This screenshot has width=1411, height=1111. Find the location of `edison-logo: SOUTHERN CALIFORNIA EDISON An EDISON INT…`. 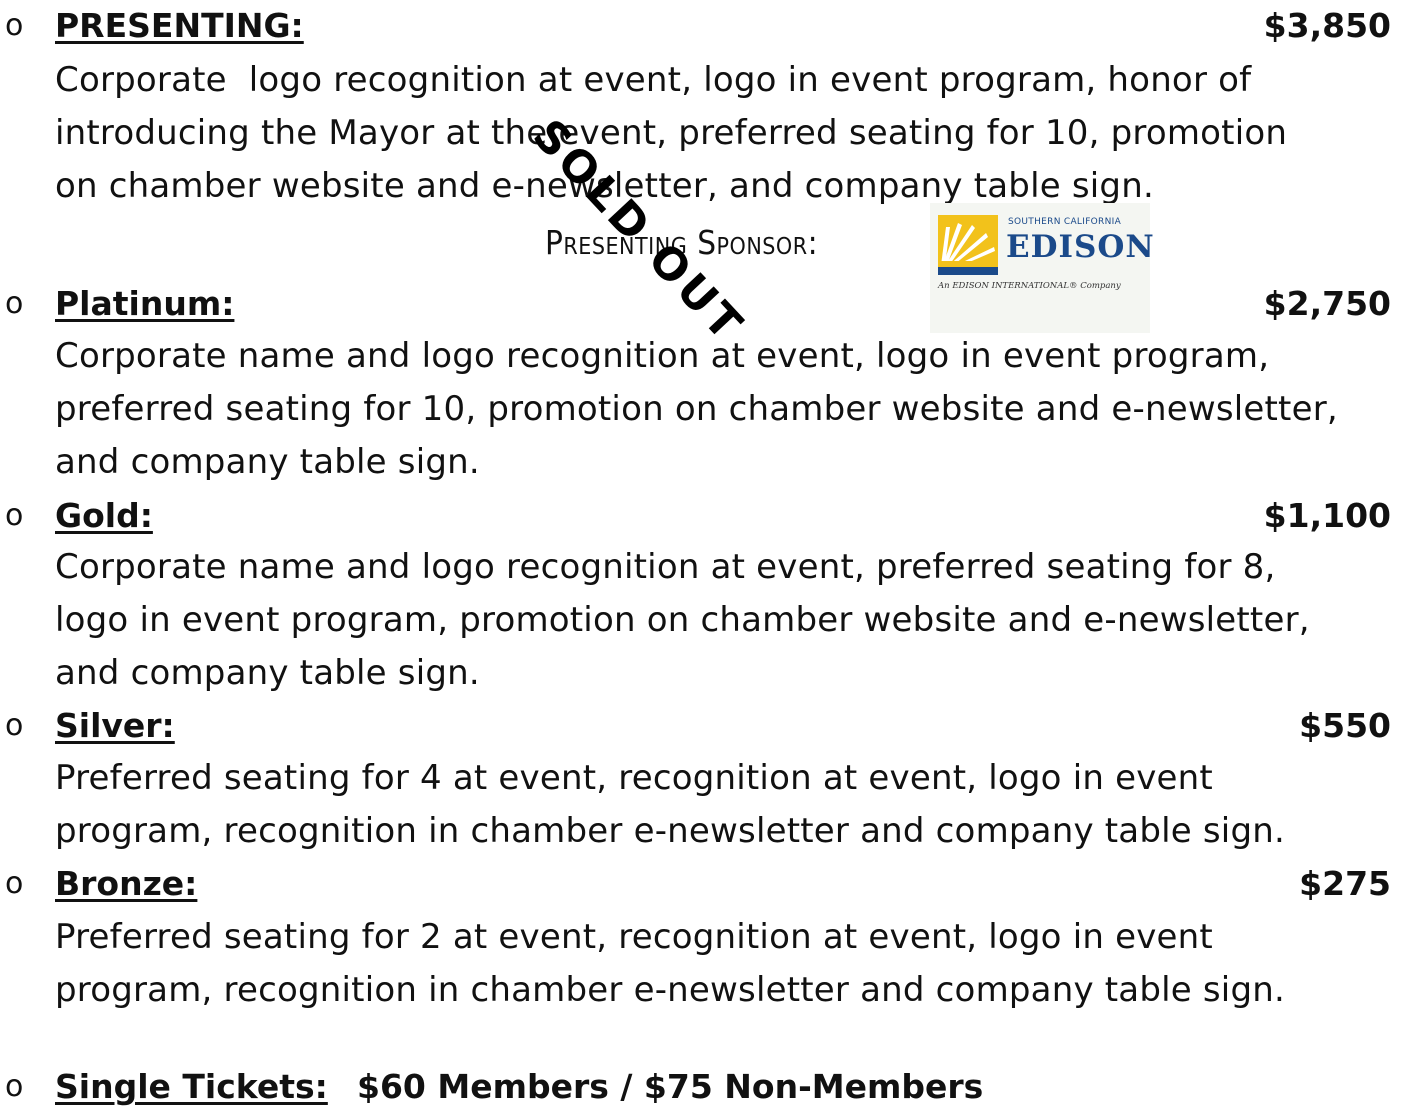

edison-logo: SOUTHERN CALIFORNIA EDISON An EDISON INT… is located at coordinates (1042, 268).